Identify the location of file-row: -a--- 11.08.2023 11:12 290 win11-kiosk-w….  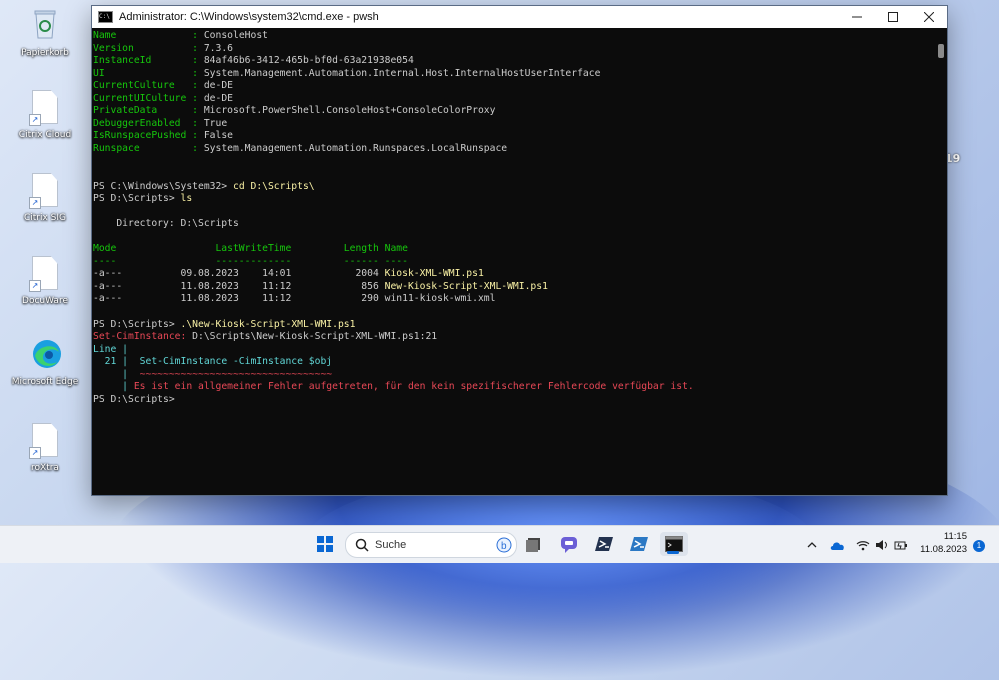
(294, 299).